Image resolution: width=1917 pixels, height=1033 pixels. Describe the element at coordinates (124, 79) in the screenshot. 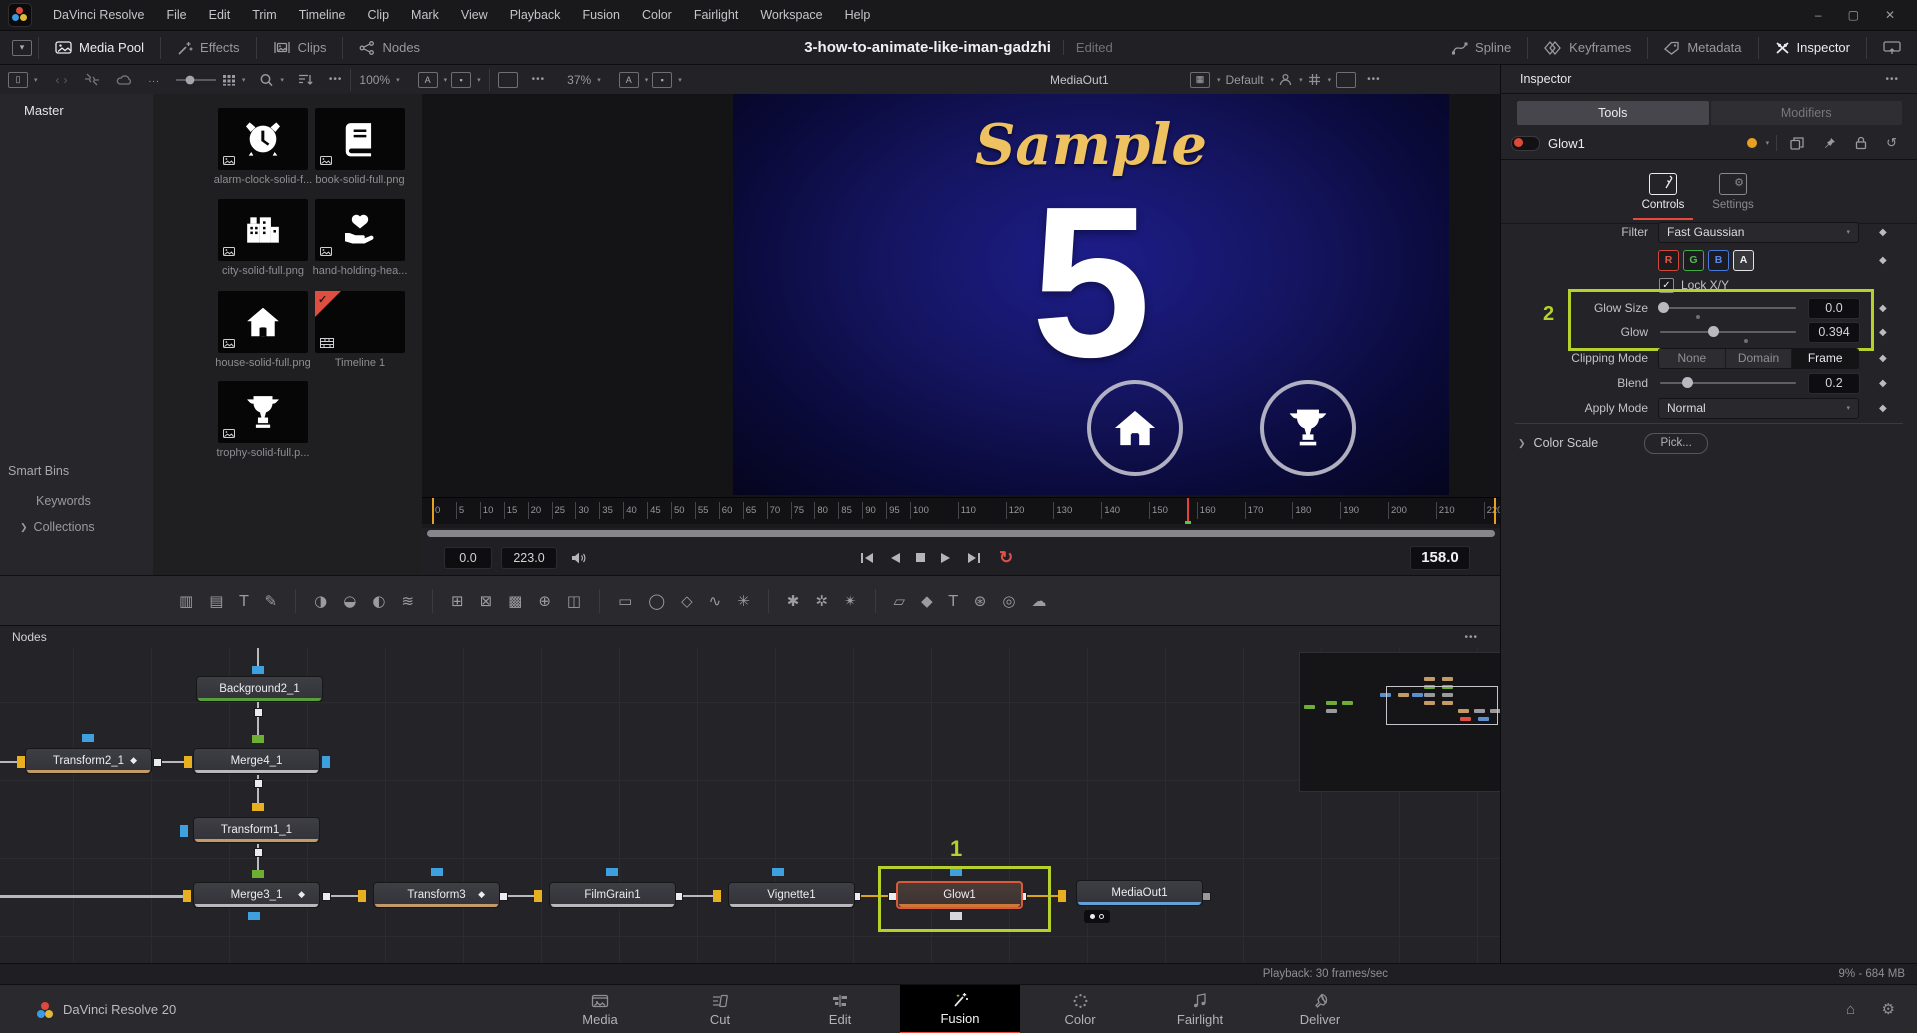

I see `cloud-icon` at that location.